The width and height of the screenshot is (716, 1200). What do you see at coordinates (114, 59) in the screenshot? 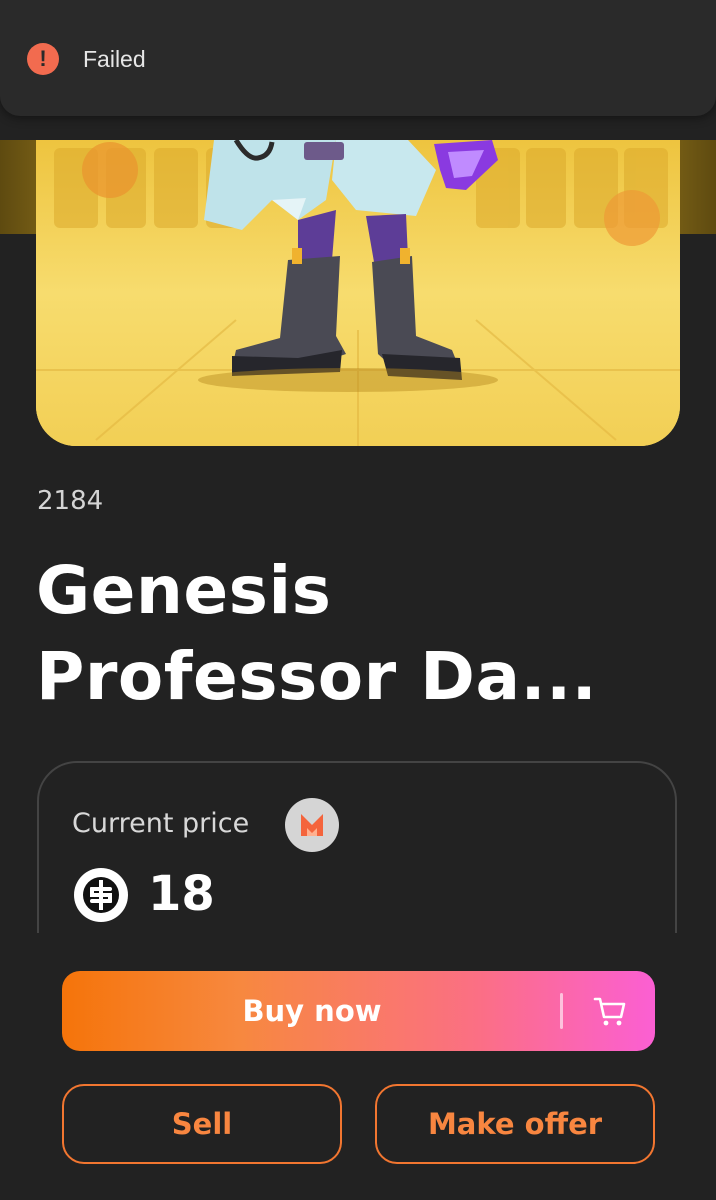
I see `toast-message: Failed` at bounding box center [114, 59].